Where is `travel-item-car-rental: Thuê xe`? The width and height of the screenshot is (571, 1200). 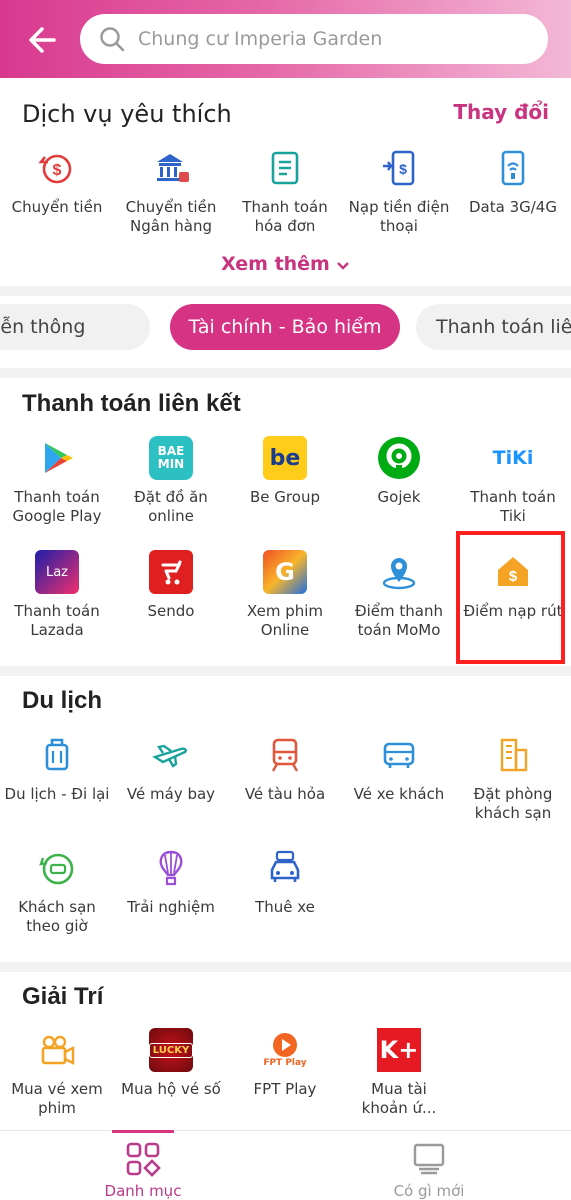
travel-item-car-rental: Thuê xe is located at coordinates (285, 881).